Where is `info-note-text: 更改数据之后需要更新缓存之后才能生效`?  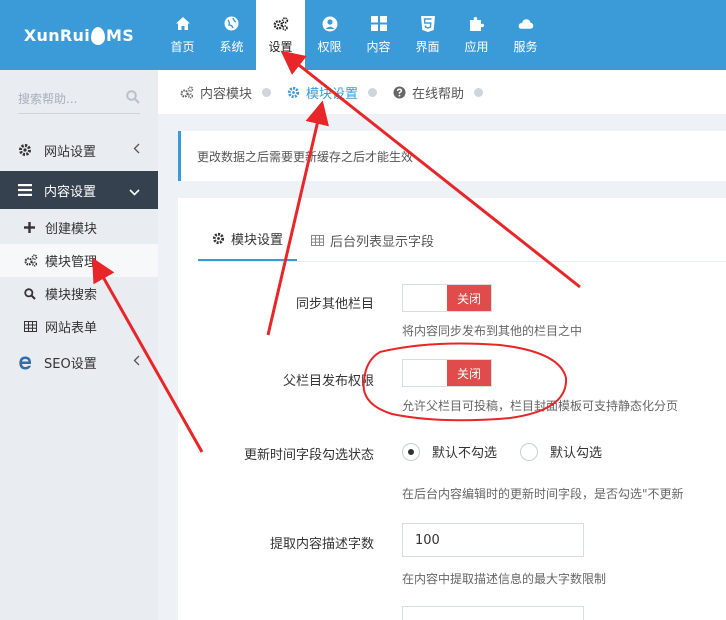 info-note-text: 更改数据之后需要更新缓存之后才能生效 is located at coordinates (305, 156).